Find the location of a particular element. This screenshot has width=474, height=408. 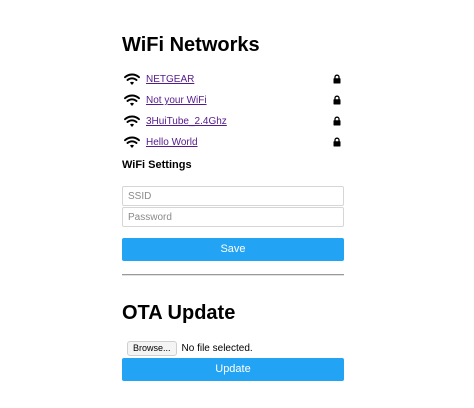

network-link: 3HuiTube_2.4Ghz is located at coordinates (186, 121).